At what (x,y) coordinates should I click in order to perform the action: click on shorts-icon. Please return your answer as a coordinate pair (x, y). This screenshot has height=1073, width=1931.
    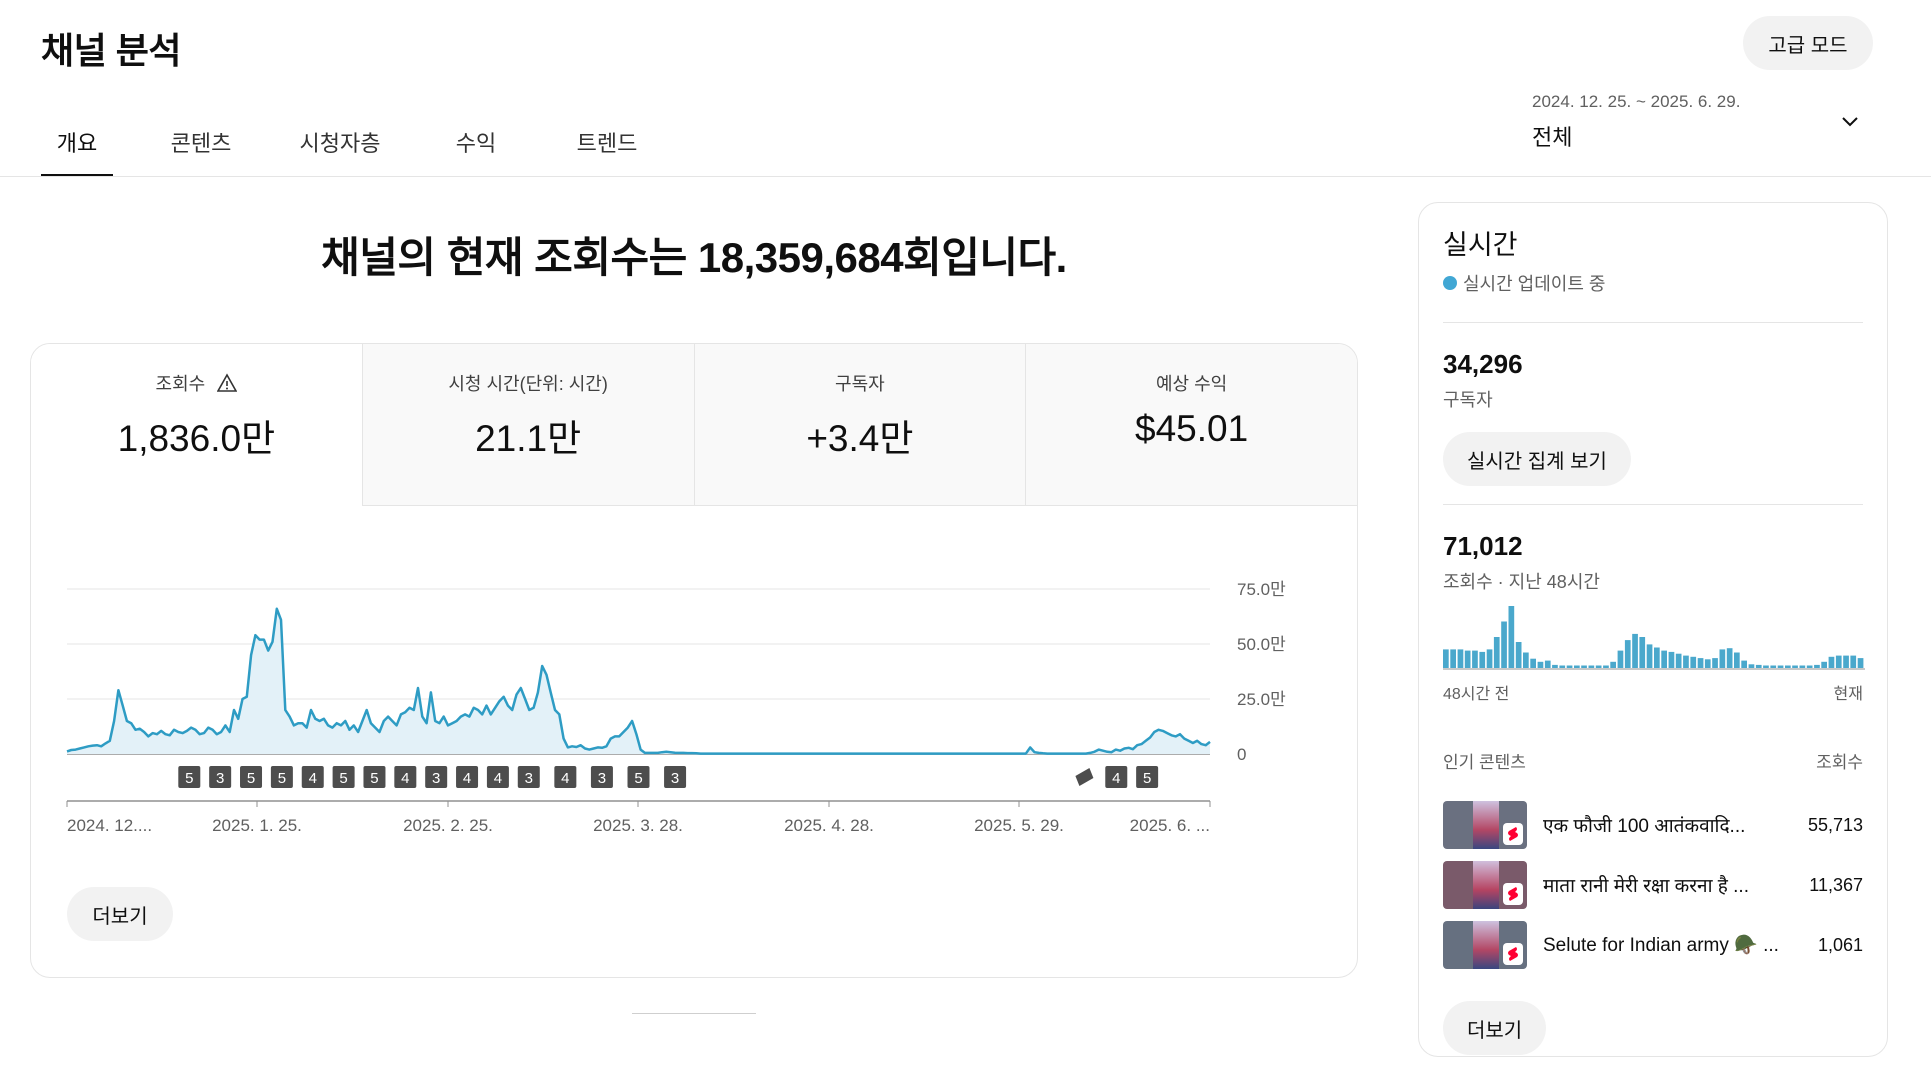
    Looking at the image, I should click on (1084, 777).